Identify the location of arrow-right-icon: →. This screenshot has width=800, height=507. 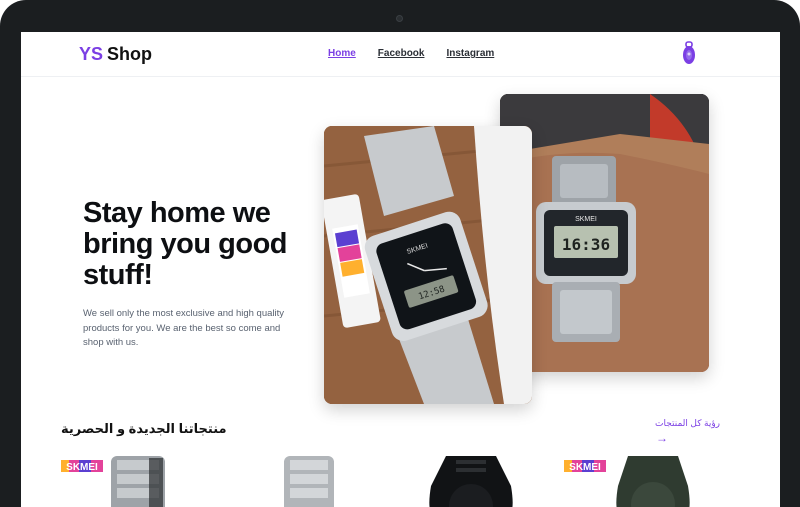
(662, 438).